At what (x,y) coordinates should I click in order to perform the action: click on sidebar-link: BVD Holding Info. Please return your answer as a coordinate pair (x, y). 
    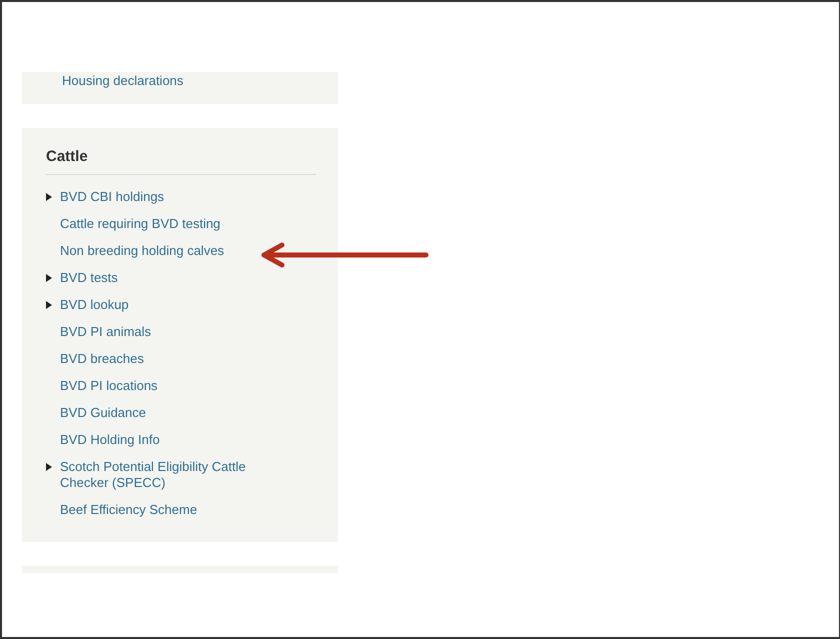
    Looking at the image, I should click on (110, 440).